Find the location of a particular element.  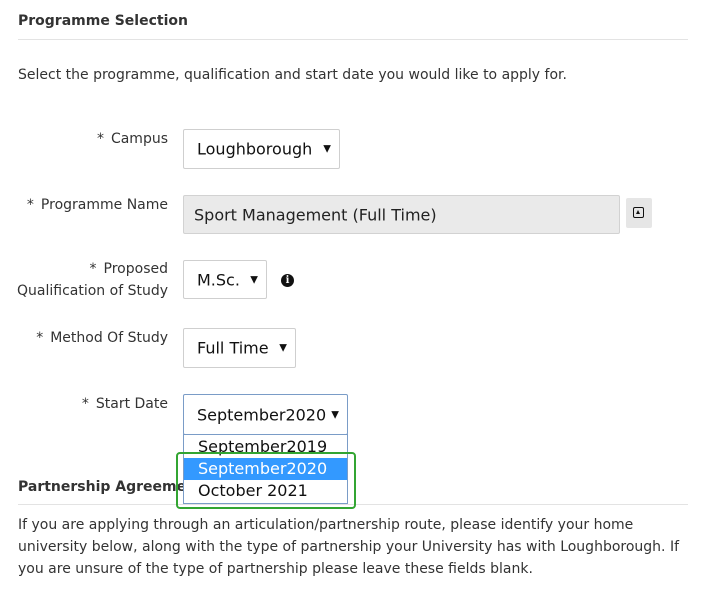

start-date-label: * Start Date is located at coordinates (124, 404).